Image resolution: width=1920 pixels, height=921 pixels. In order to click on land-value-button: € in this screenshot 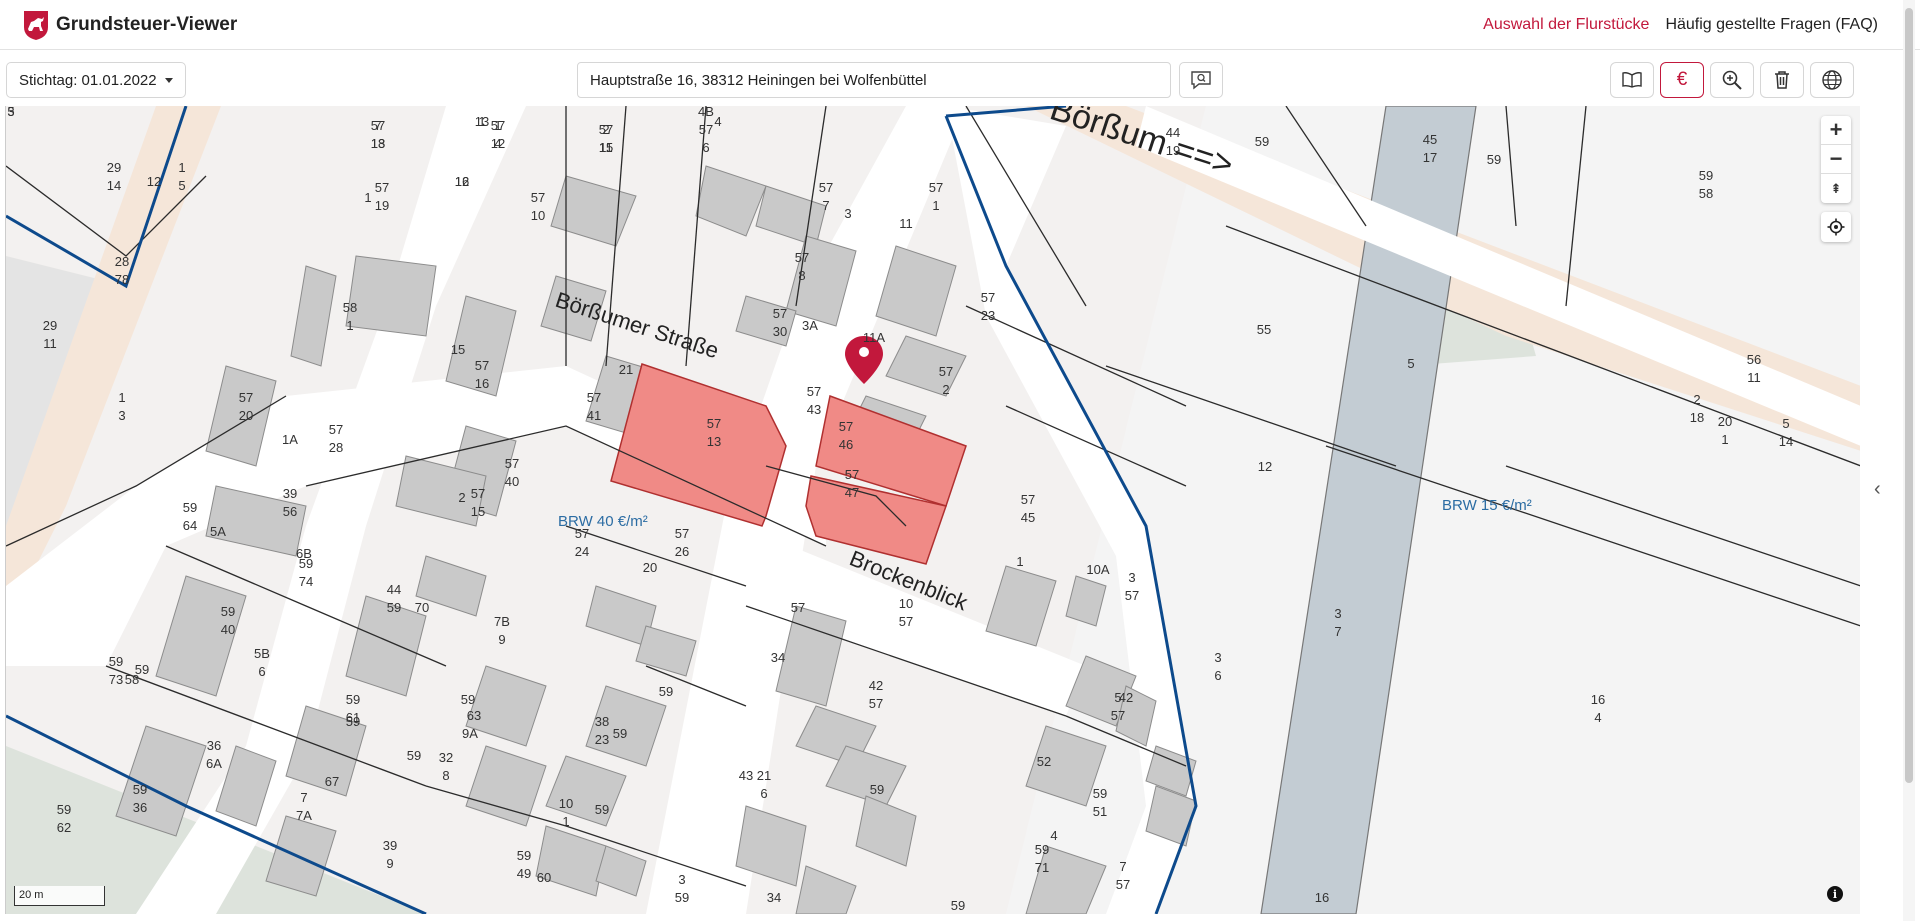, I will do `click(1682, 80)`.